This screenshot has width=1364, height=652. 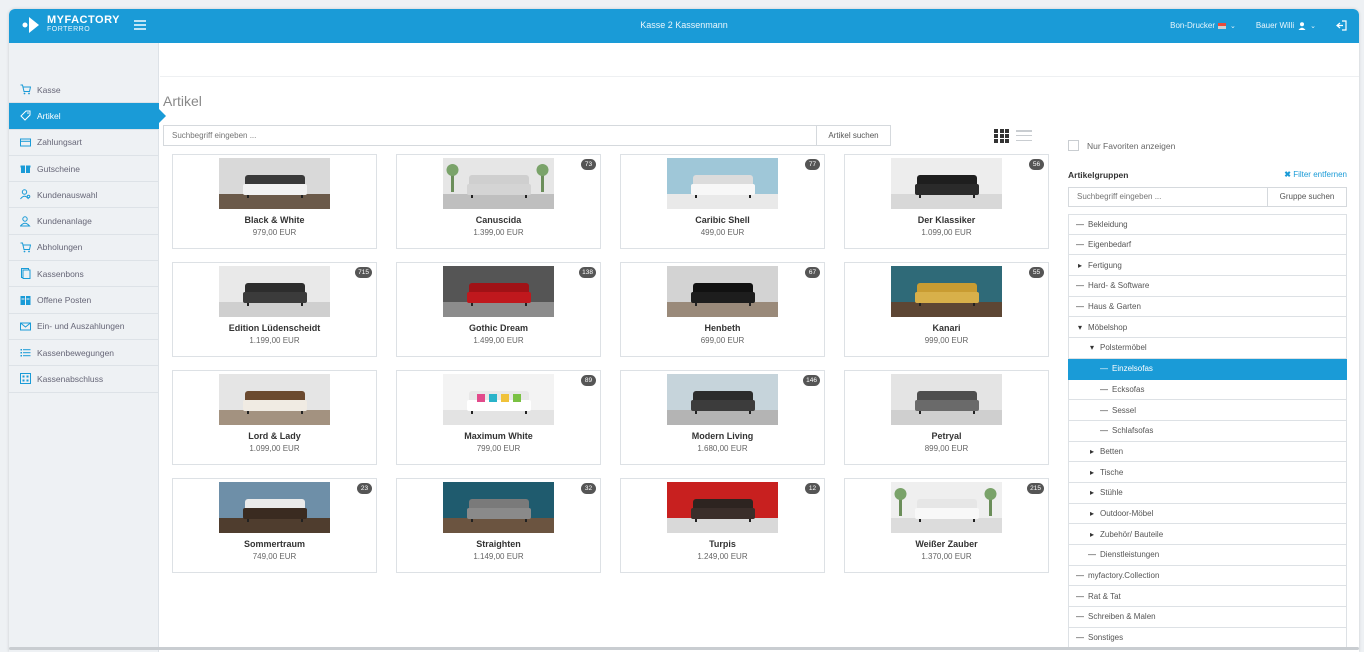 What do you see at coordinates (946, 525) in the screenshot?
I see `product-card: 215 Weißer Zauber 1.370,00 EUR` at bounding box center [946, 525].